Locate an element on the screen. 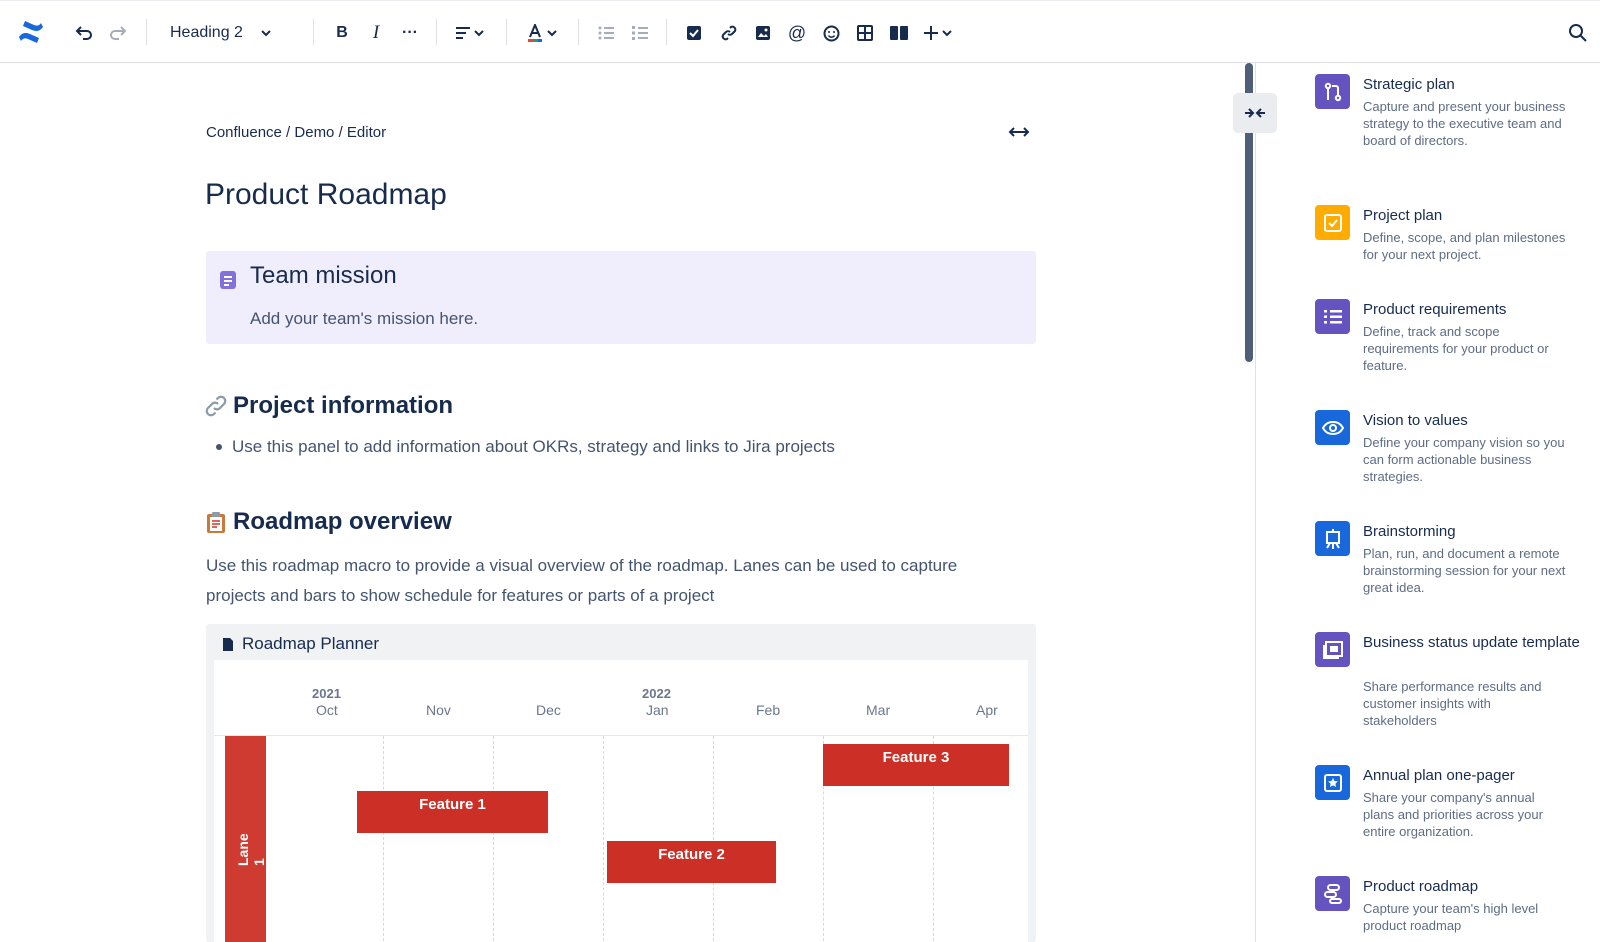  text-color-icon is located at coordinates (535, 33).